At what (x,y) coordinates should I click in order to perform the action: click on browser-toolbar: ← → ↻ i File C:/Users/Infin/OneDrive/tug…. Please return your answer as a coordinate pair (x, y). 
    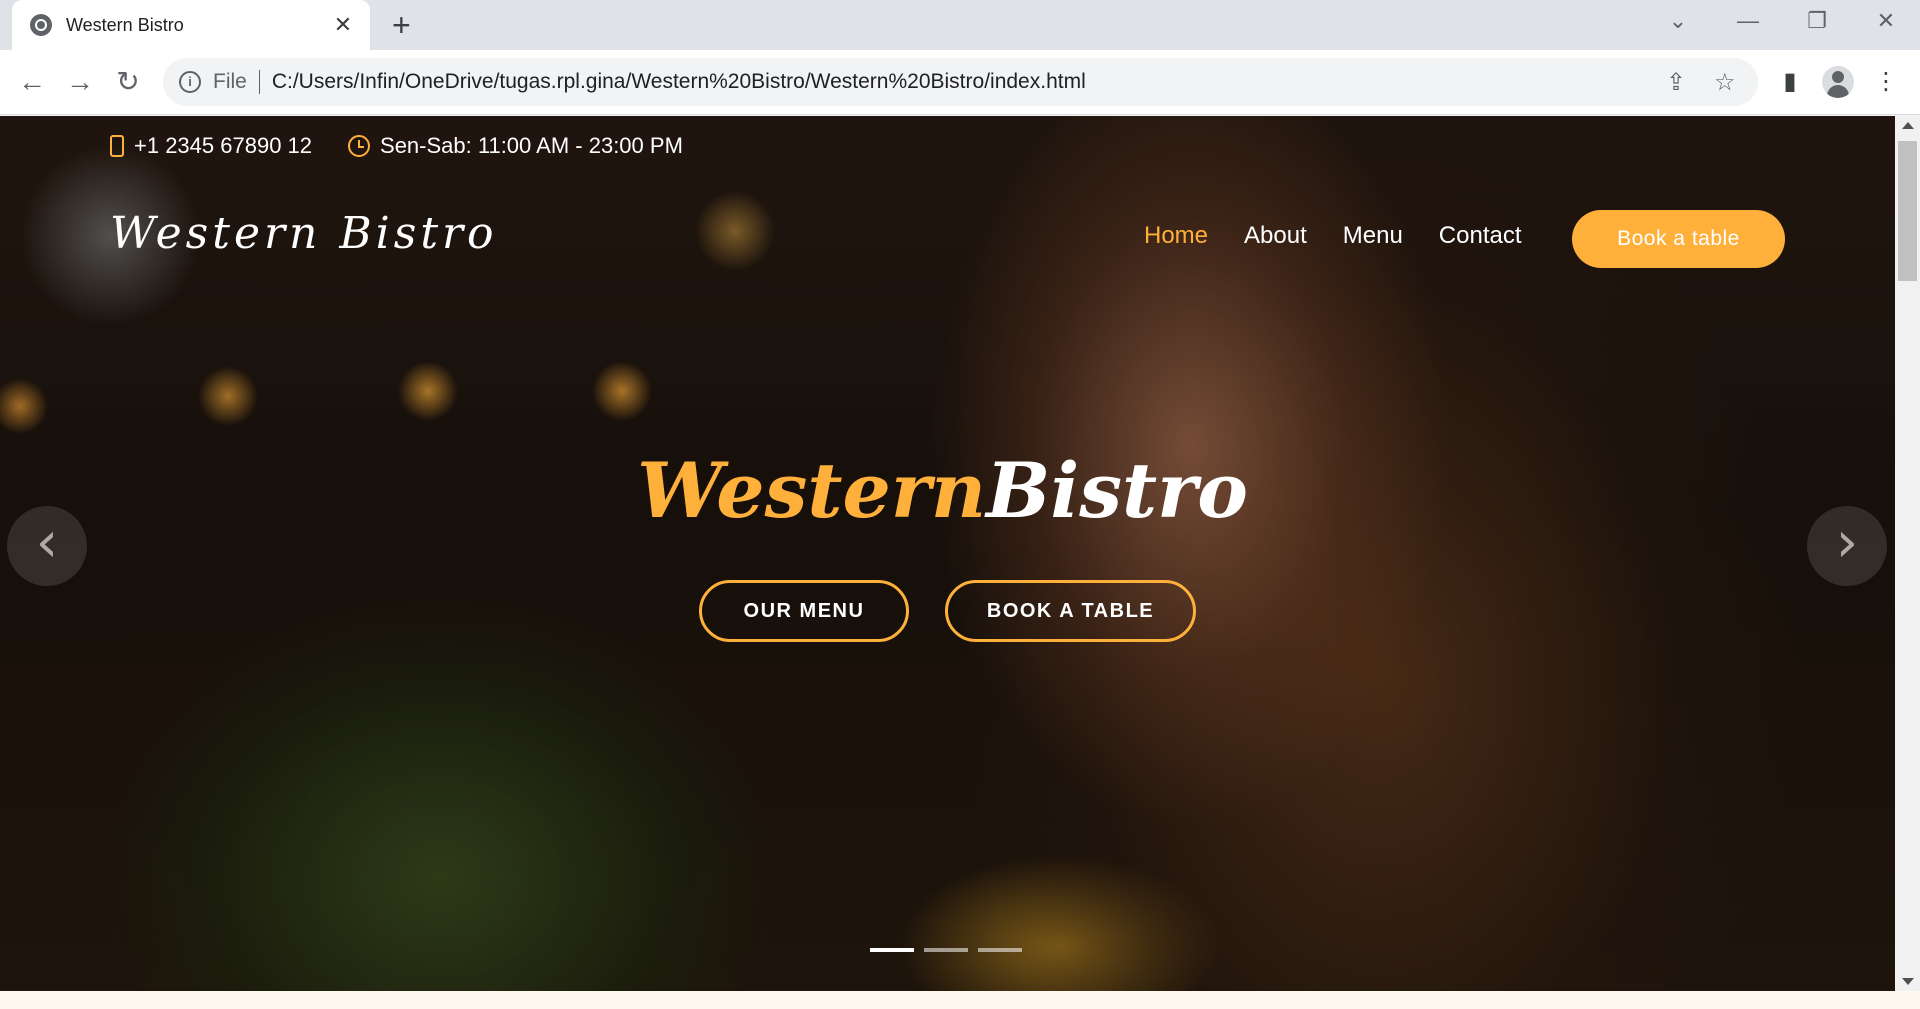
    Looking at the image, I should click on (960, 82).